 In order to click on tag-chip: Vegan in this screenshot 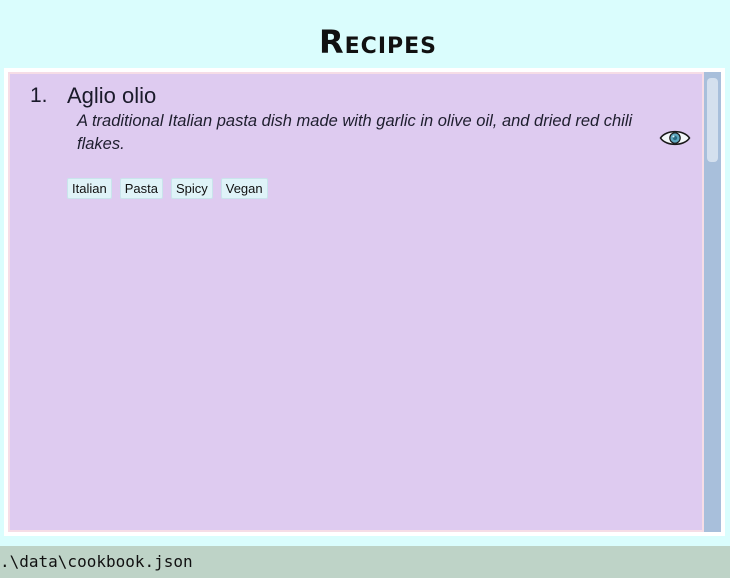, I will do `click(244, 188)`.